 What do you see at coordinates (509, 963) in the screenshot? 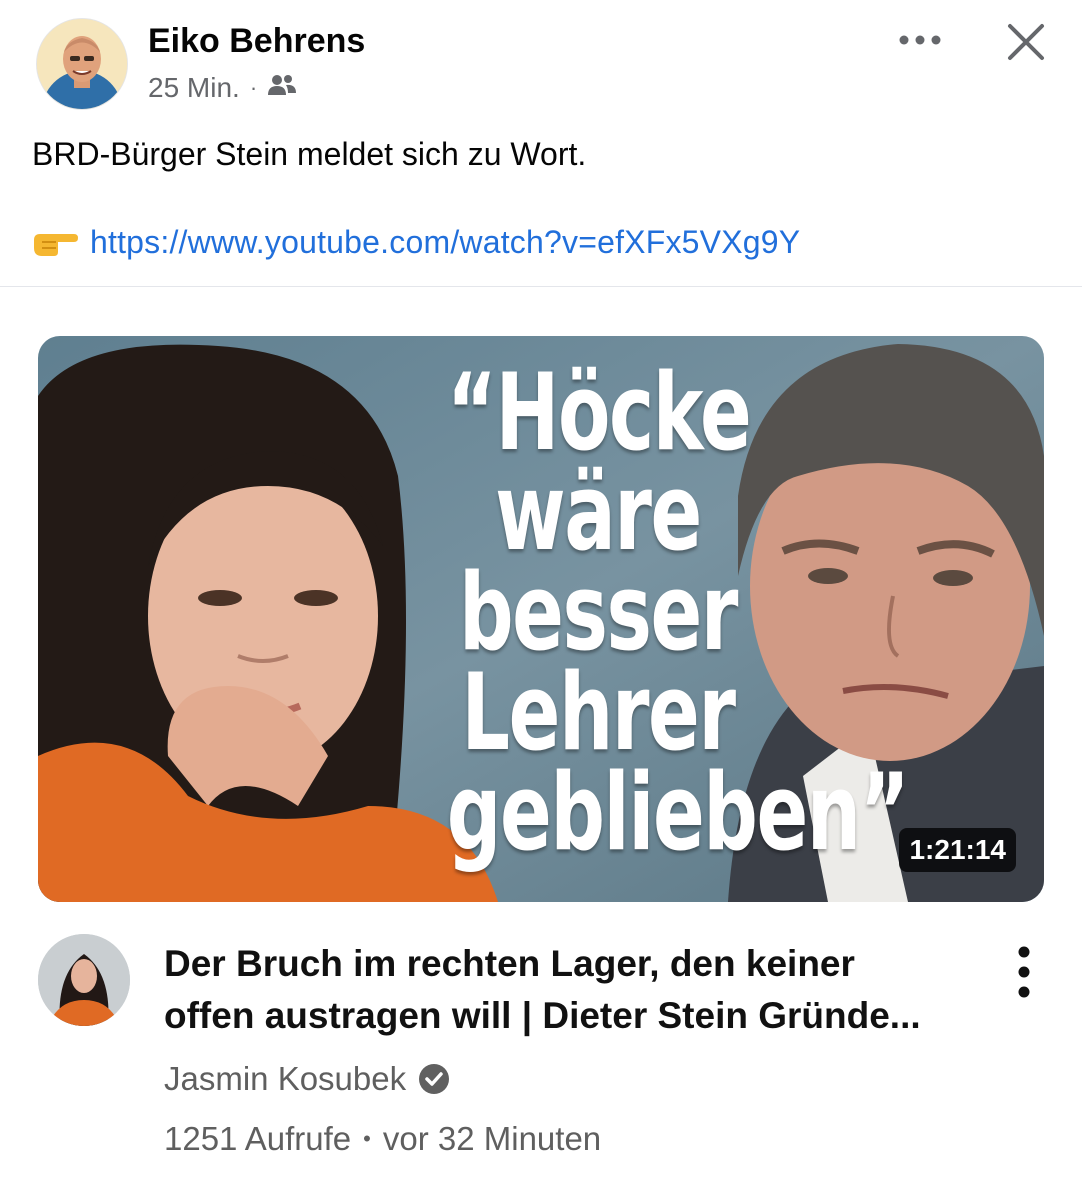
I see `video-title-line-1: Der Bruch im rechten Lager, den keiner` at bounding box center [509, 963].